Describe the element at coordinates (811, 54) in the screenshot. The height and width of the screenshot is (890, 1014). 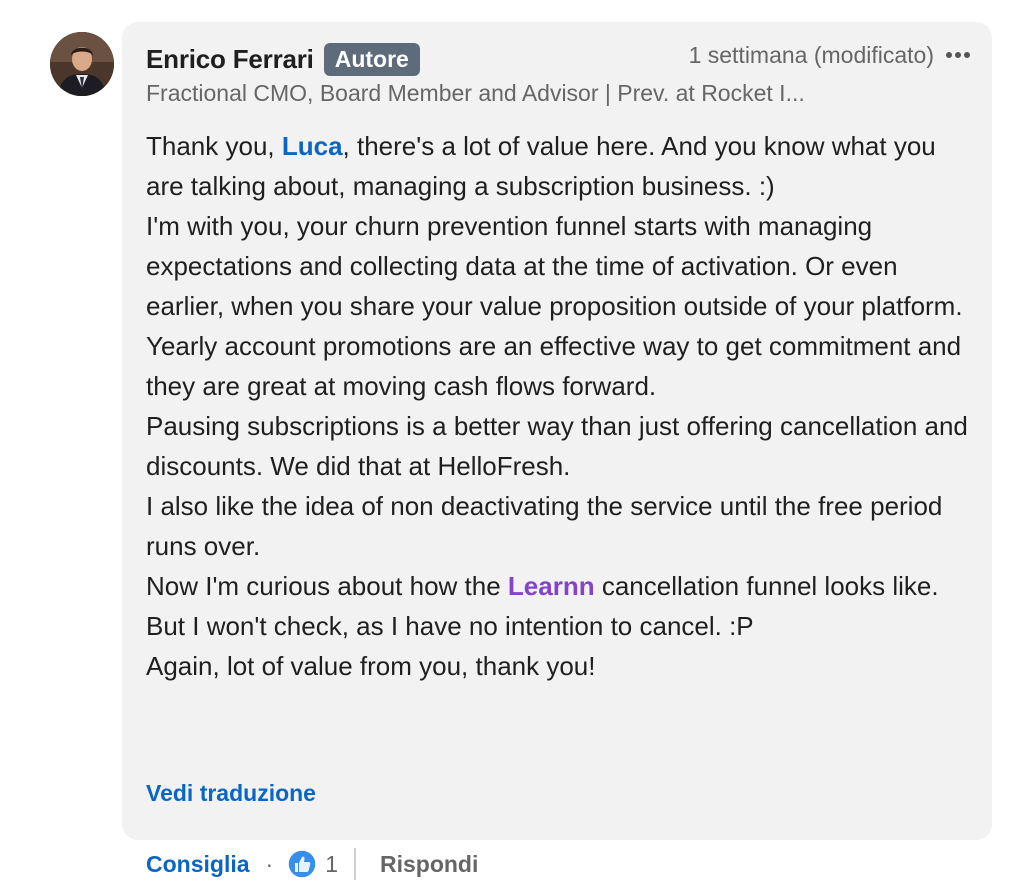
I see `comment-timestamp: 1 settimana (modificato)` at that location.